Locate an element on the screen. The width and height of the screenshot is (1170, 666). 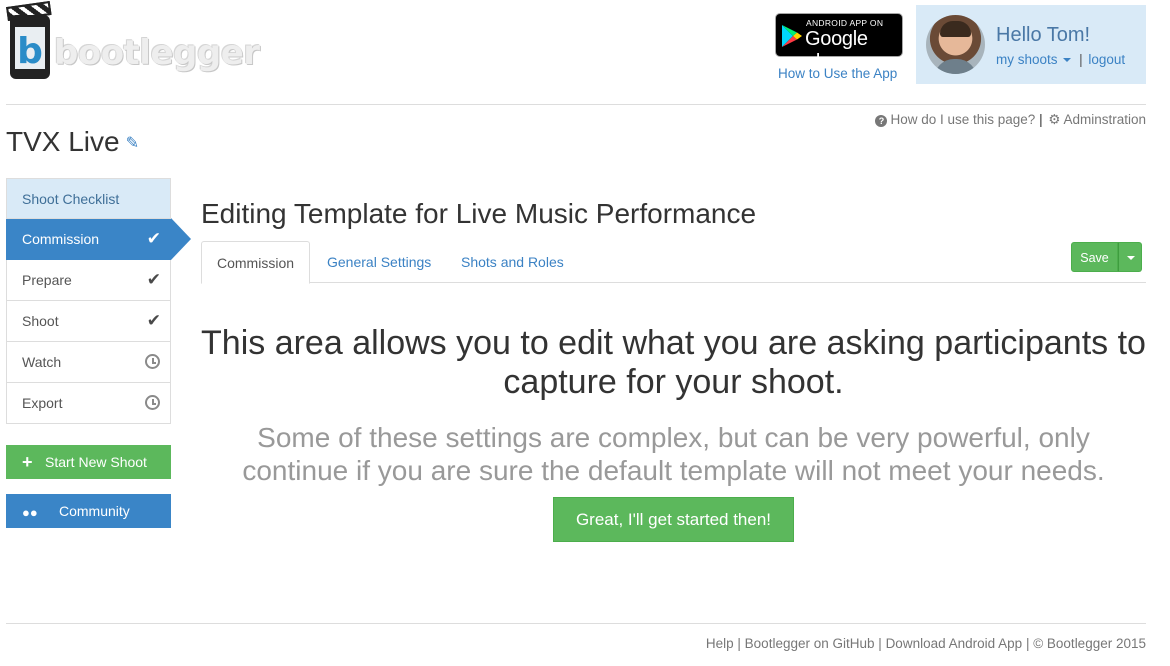
footer-android-link: Download Android App is located at coordinates (954, 643).